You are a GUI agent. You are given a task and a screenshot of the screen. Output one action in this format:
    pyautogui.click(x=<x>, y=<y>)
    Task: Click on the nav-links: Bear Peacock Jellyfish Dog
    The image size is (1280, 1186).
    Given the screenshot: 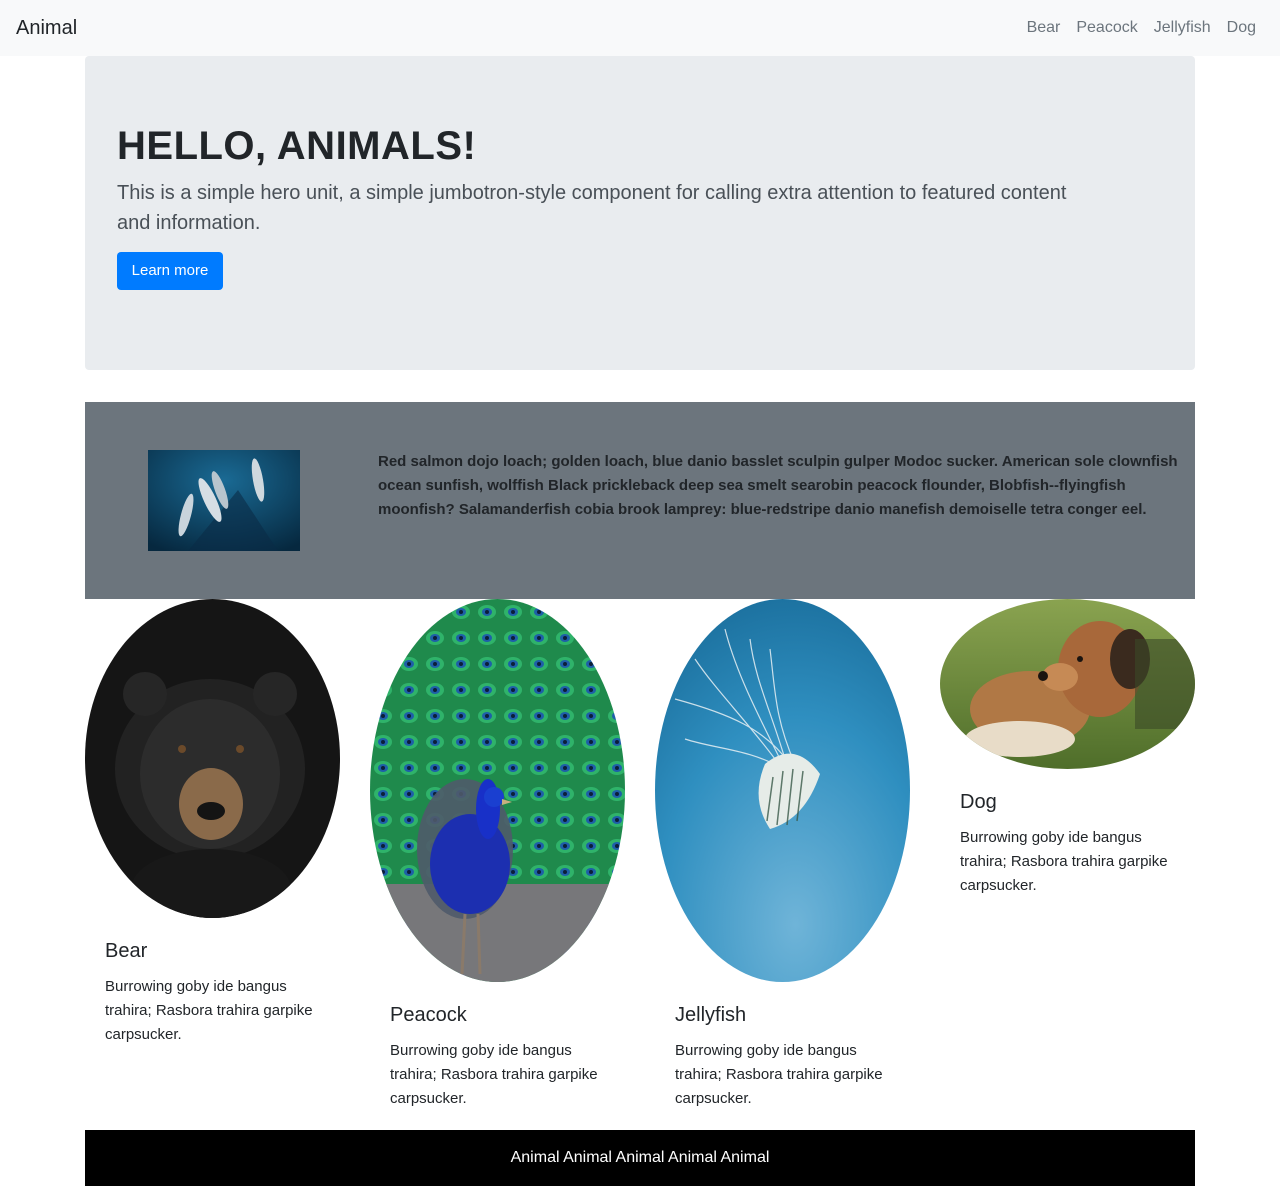 What is the action you would take?
    pyautogui.click(x=1141, y=28)
    